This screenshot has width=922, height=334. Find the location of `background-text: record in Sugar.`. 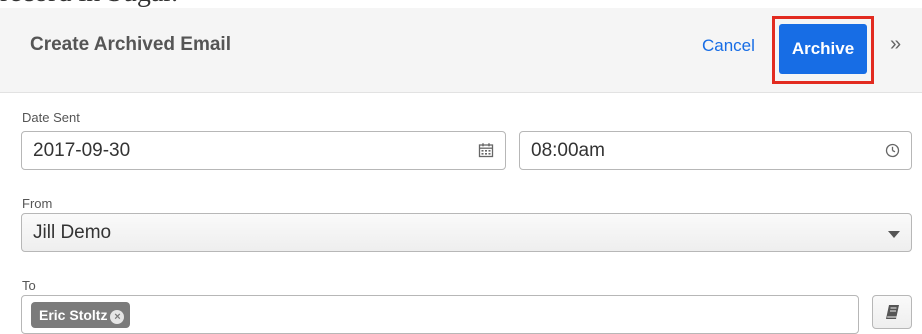

background-text: record in Sugar. is located at coordinates (461, 4).